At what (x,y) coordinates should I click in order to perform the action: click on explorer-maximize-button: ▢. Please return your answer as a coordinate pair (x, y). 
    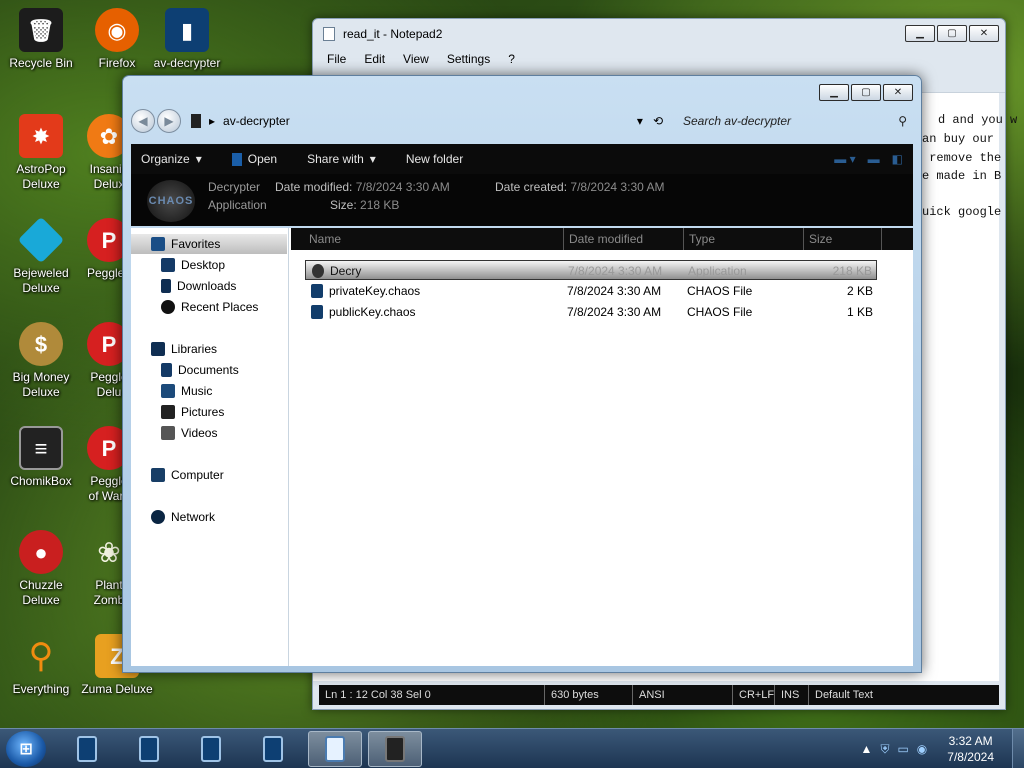
    Looking at the image, I should click on (866, 92).